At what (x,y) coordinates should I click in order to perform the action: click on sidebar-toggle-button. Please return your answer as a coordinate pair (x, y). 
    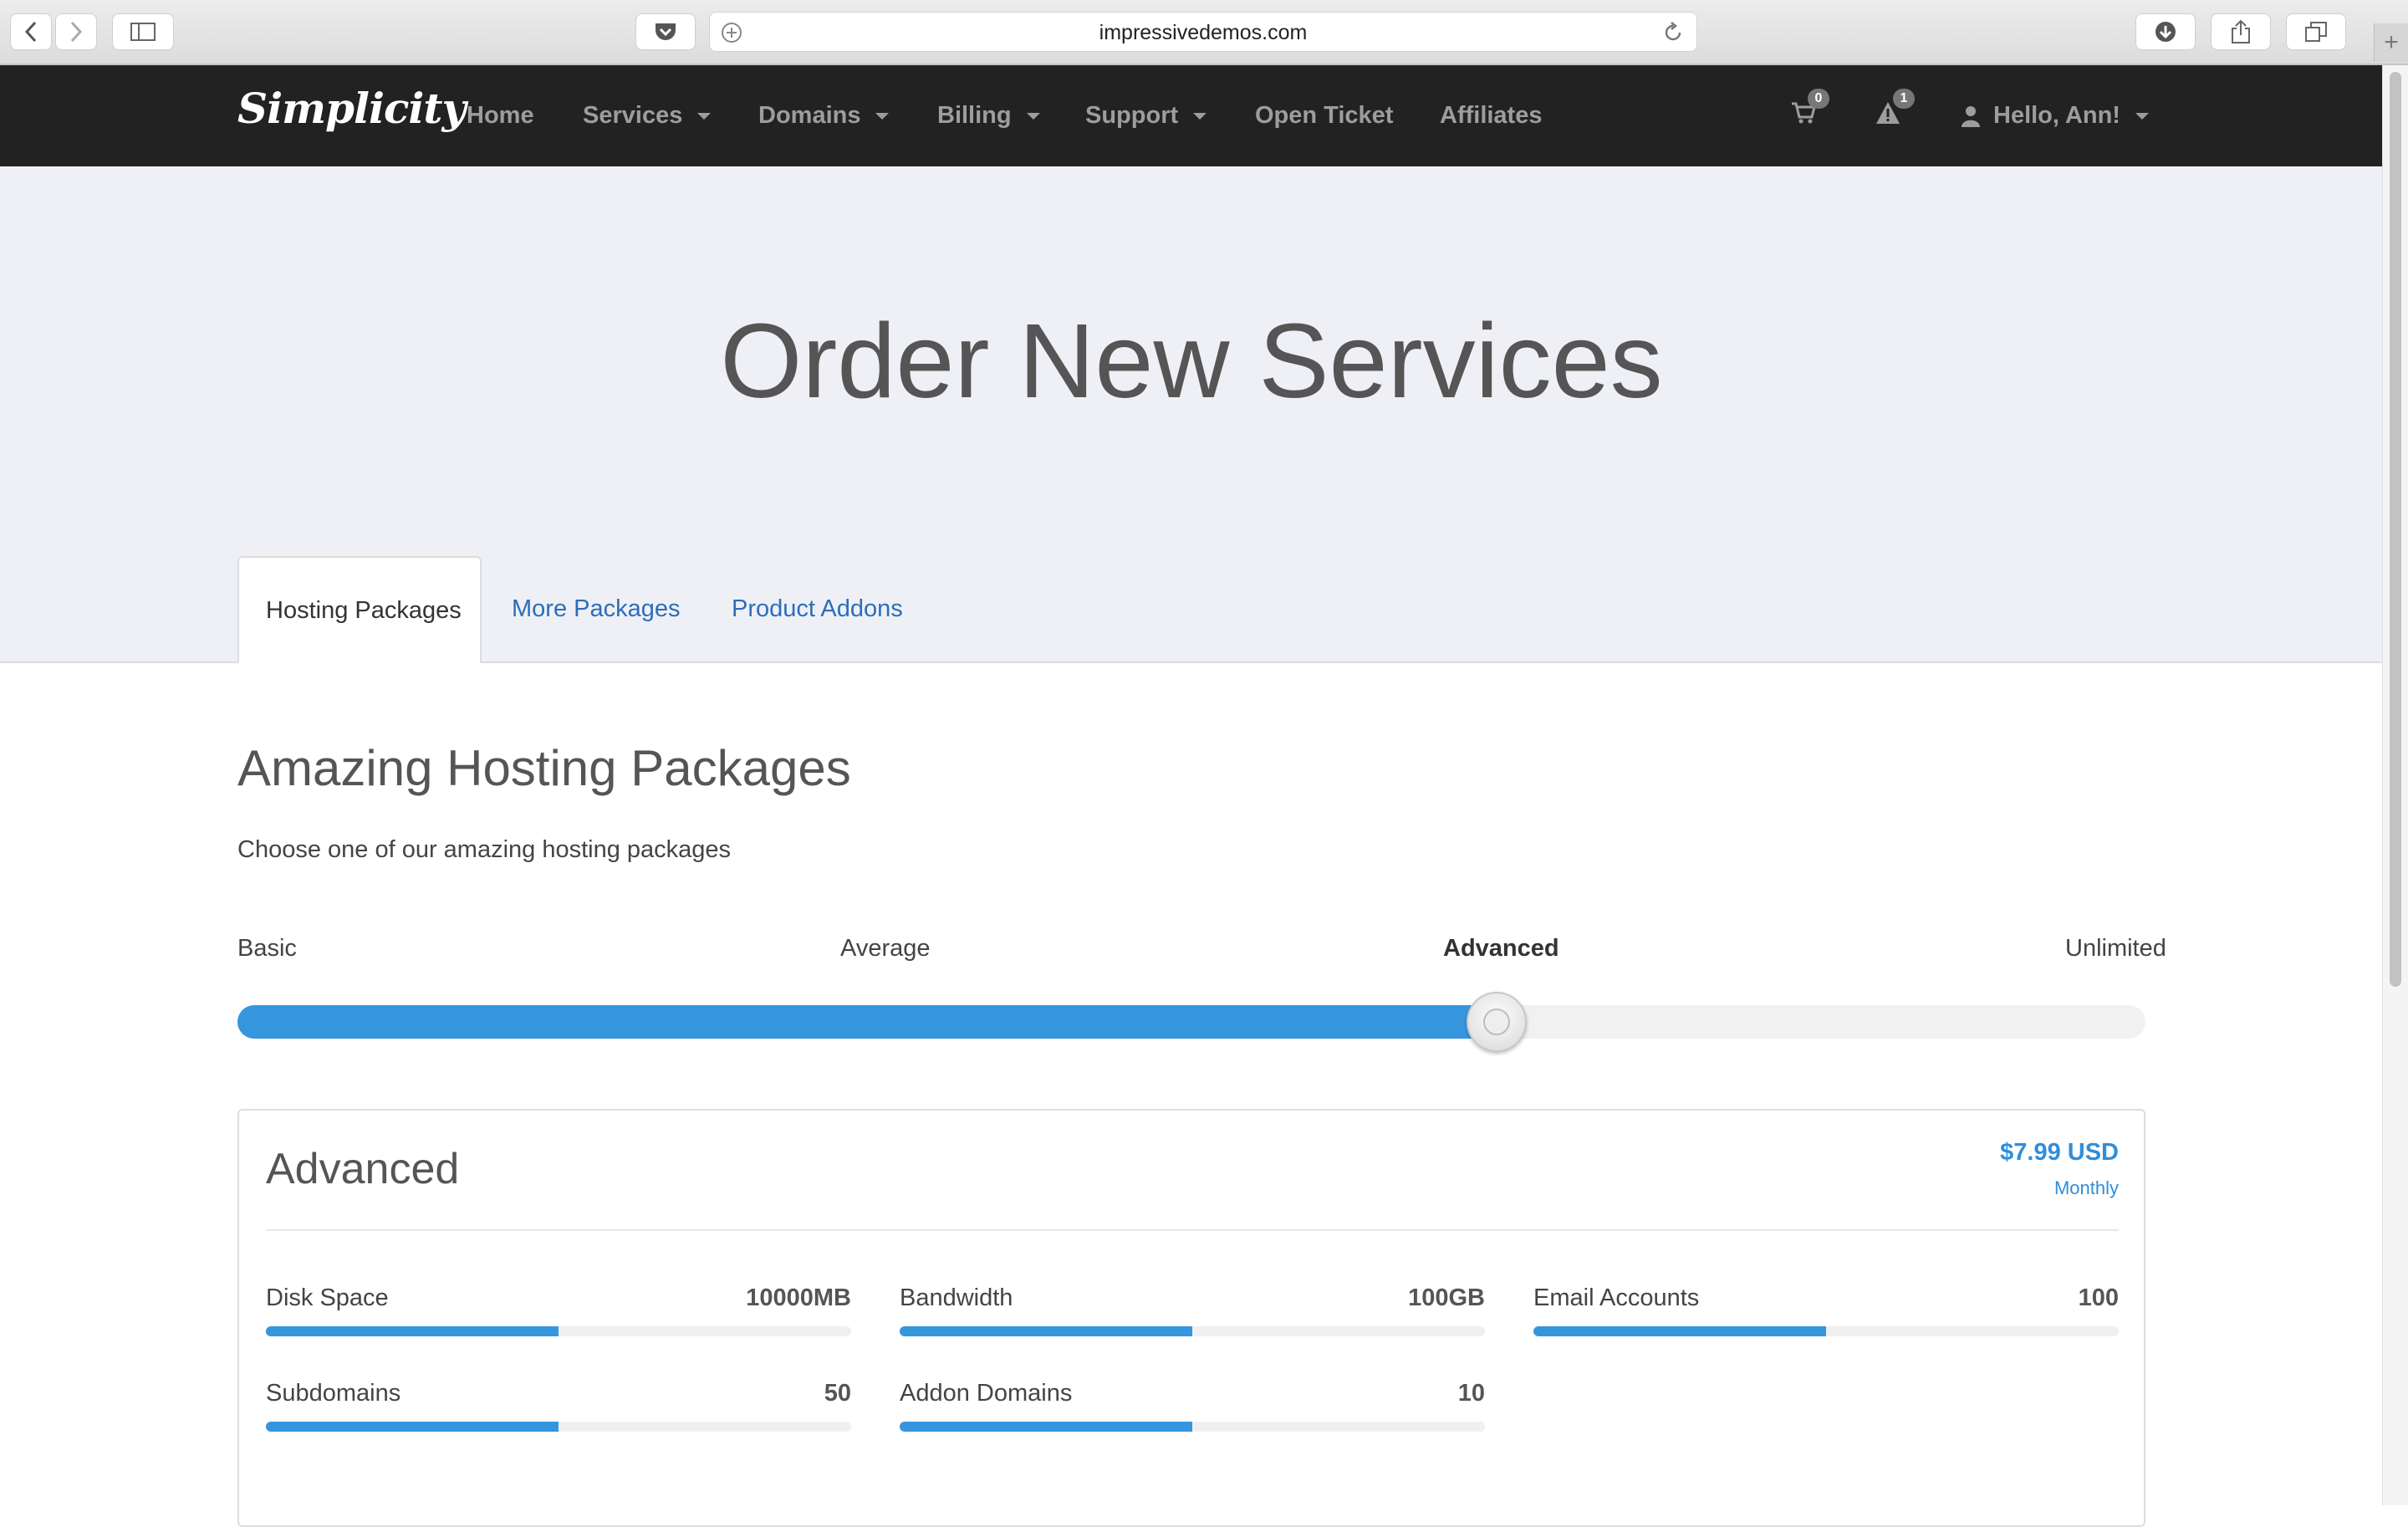
    Looking at the image, I should click on (143, 32).